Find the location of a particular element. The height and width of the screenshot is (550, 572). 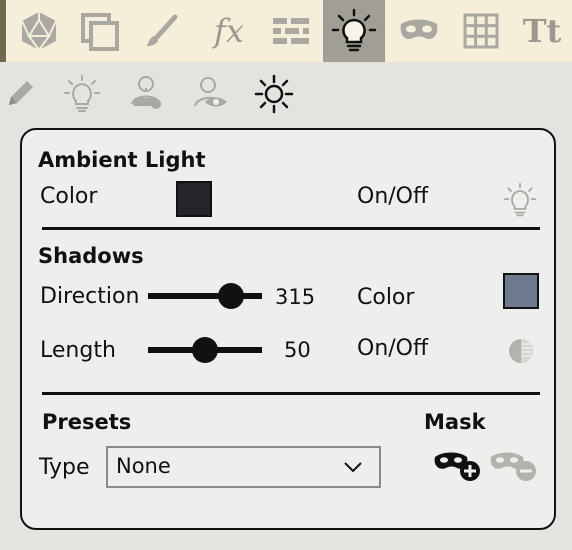

grid-icon is located at coordinates (481, 31).